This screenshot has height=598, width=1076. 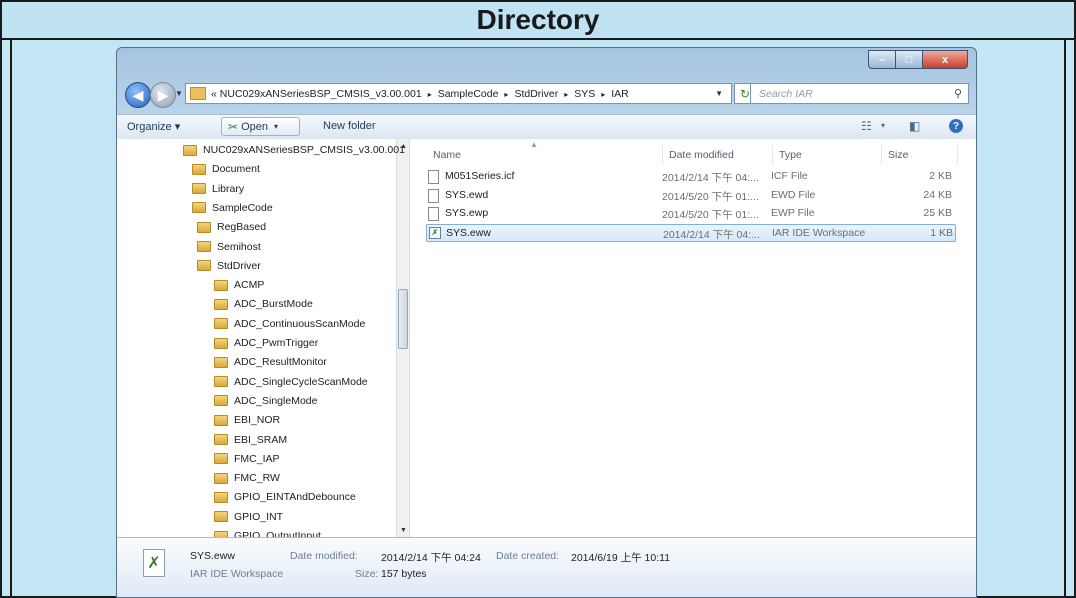 I want to click on tree-item-label: EBI_SRAM, so click(x=261, y=439).